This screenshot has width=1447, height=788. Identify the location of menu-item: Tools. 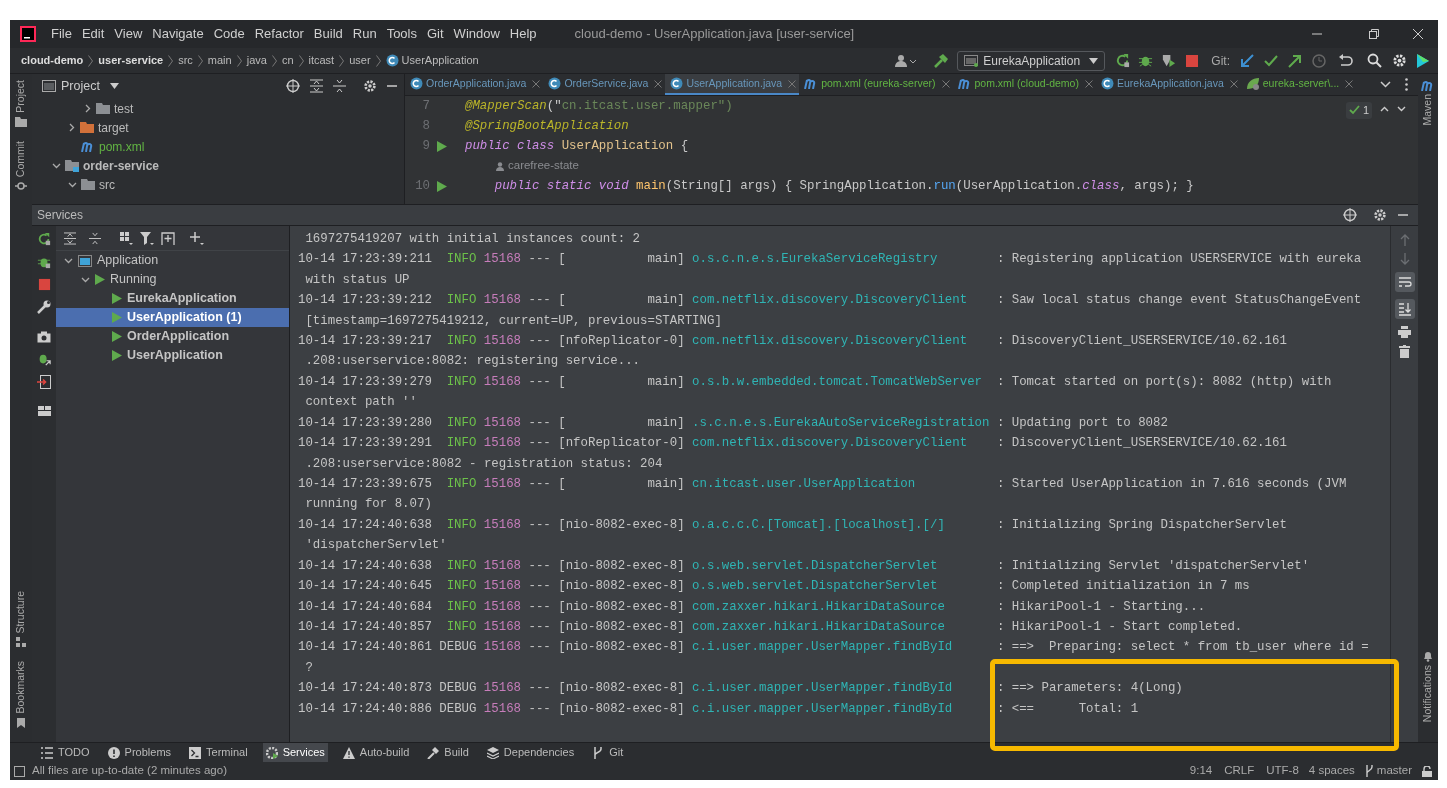
(401, 34).